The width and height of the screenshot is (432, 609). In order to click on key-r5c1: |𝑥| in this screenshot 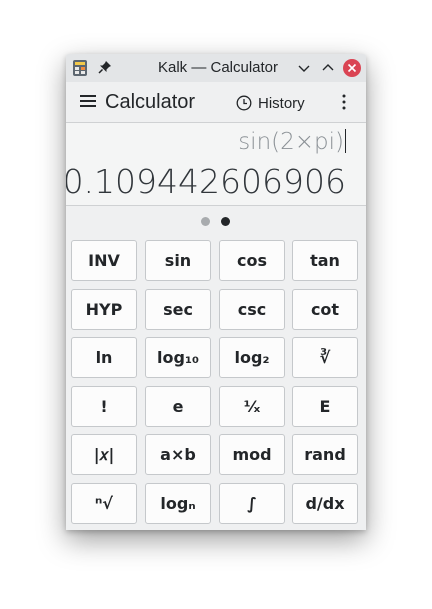, I will do `click(104, 454)`.